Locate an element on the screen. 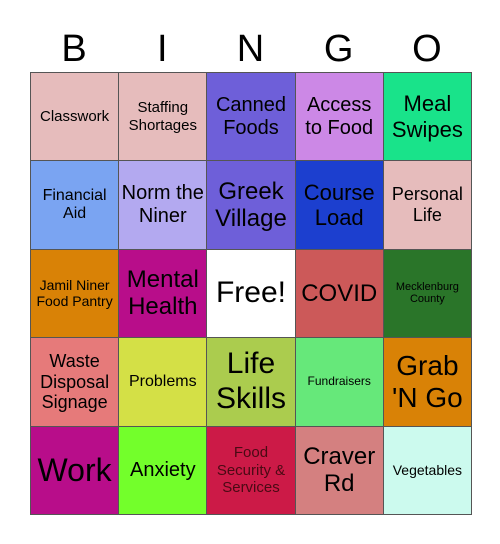  bingo-cell-label: Fundraisers is located at coordinates (339, 380).